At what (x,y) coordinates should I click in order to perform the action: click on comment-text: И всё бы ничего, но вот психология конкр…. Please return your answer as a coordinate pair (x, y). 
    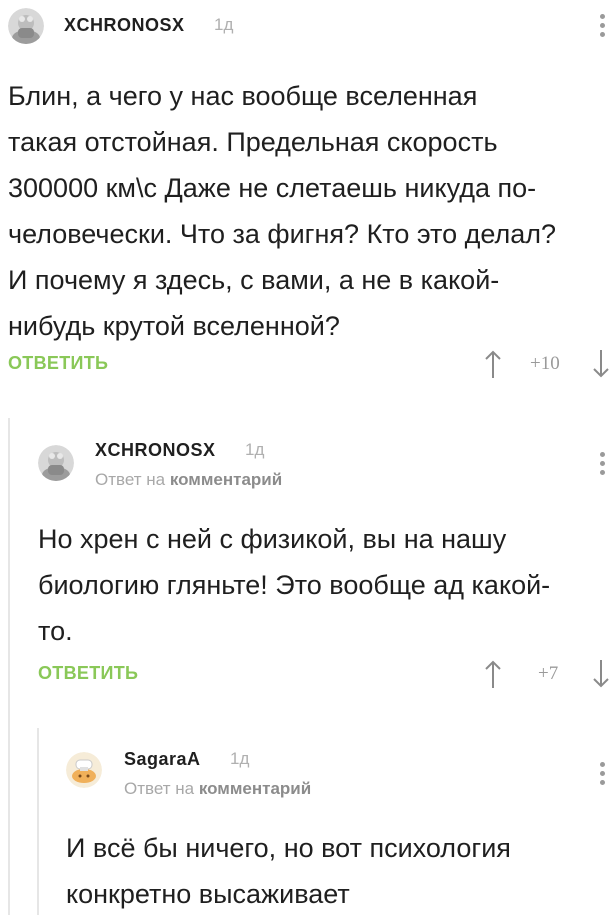
    Looking at the image, I should click on (336, 871).